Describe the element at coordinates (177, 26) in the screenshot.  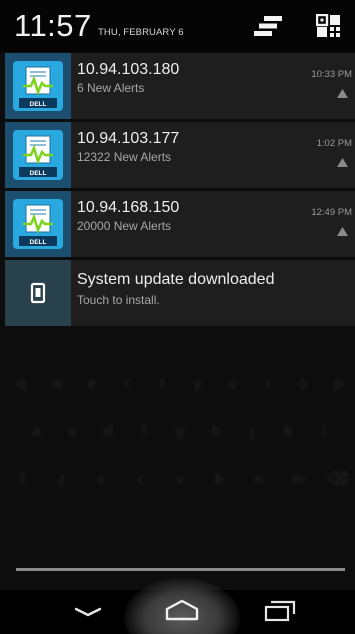
I see `notification-header: 11:57 THU, FEBRUARY 6` at that location.